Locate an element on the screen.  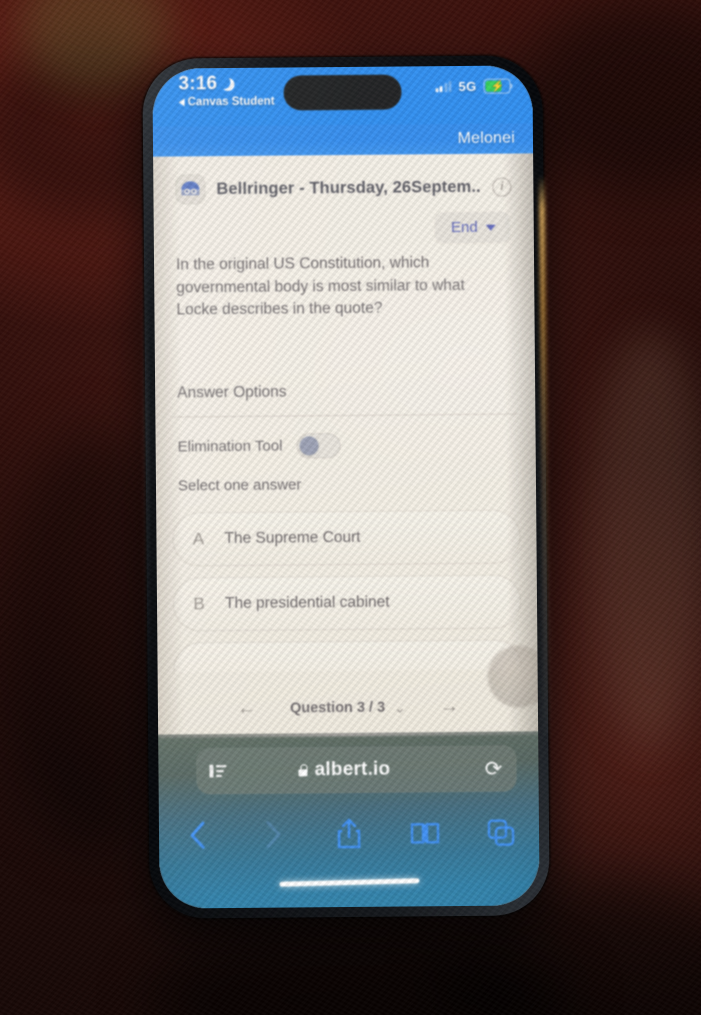
section-divider is located at coordinates (345, 415).